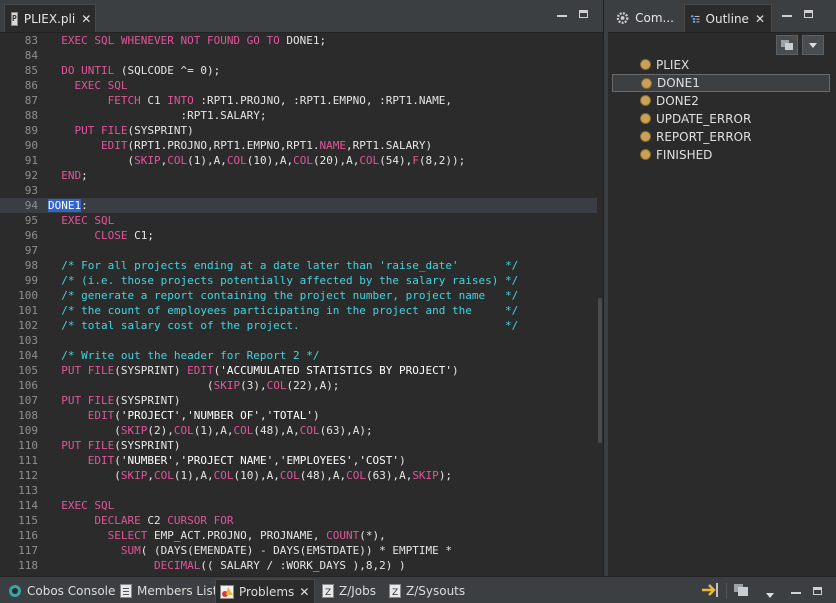 The image size is (836, 603). Describe the element at coordinates (298, 130) in the screenshot. I see `code-line: 89 PUT FILE(SYSPRINT)` at that location.